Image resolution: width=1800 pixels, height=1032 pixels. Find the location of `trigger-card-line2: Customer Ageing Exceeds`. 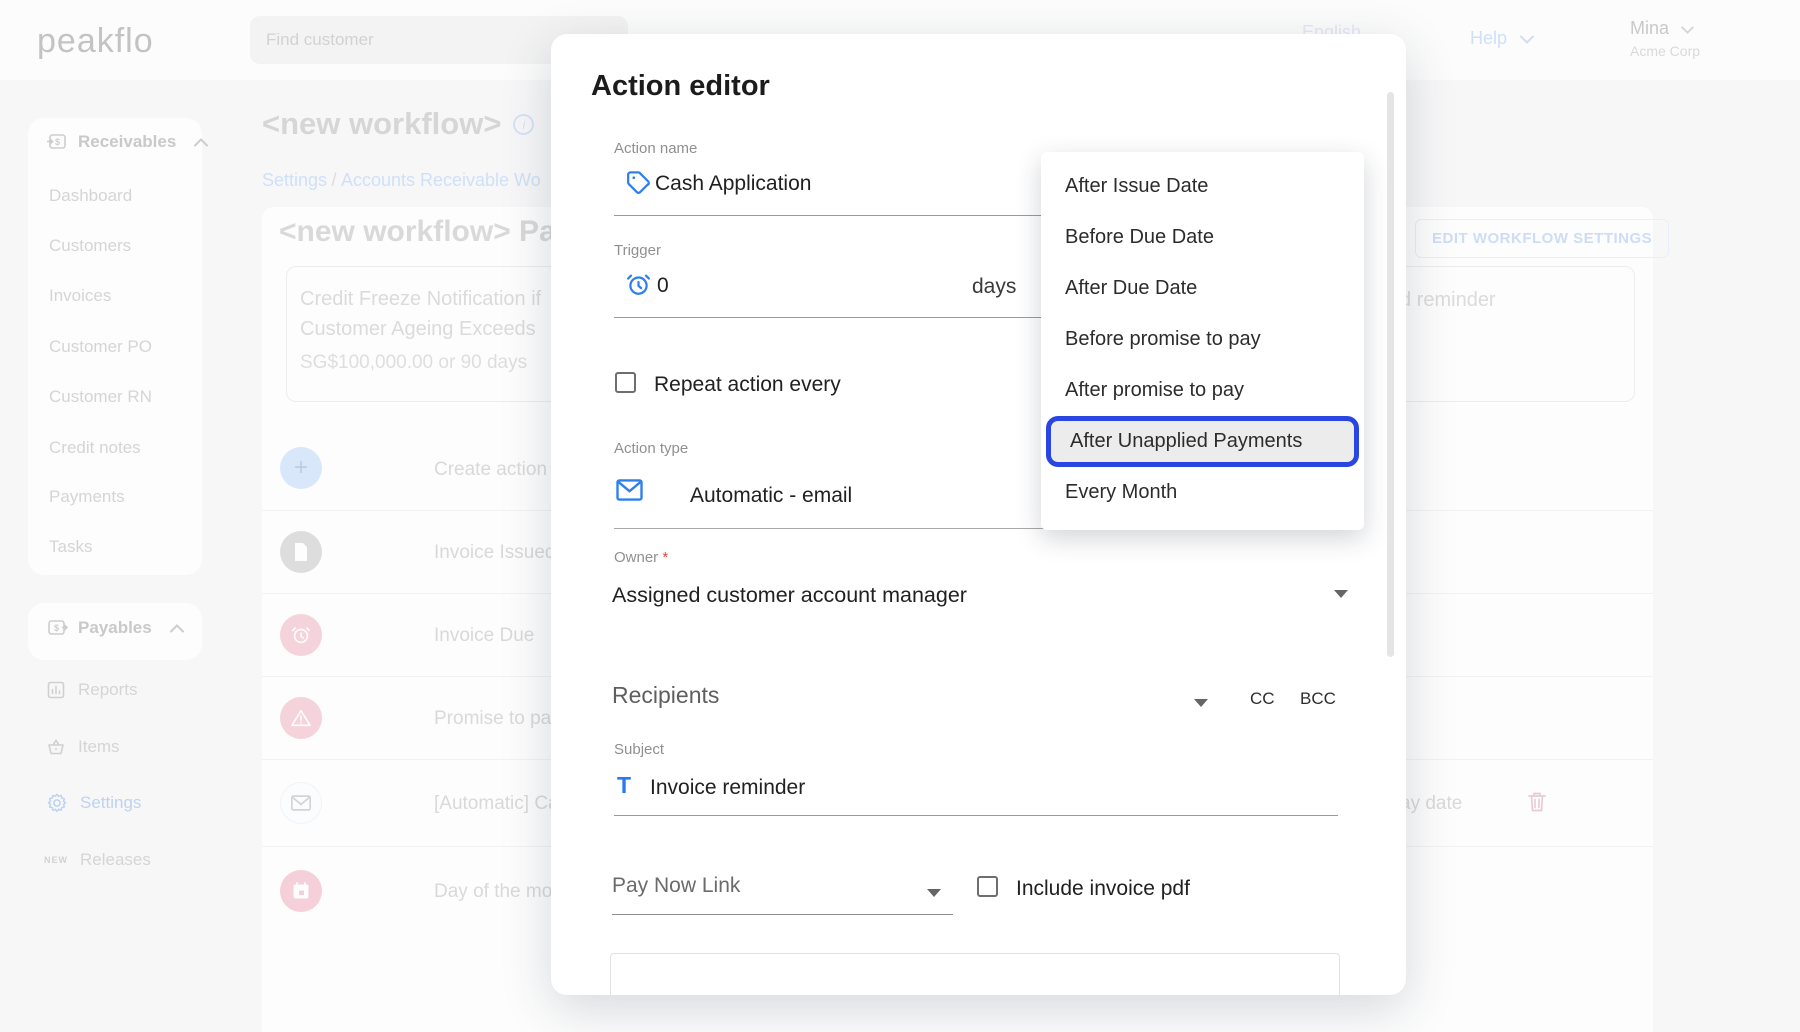

trigger-card-line2: Customer Ageing Exceeds is located at coordinates (418, 329).